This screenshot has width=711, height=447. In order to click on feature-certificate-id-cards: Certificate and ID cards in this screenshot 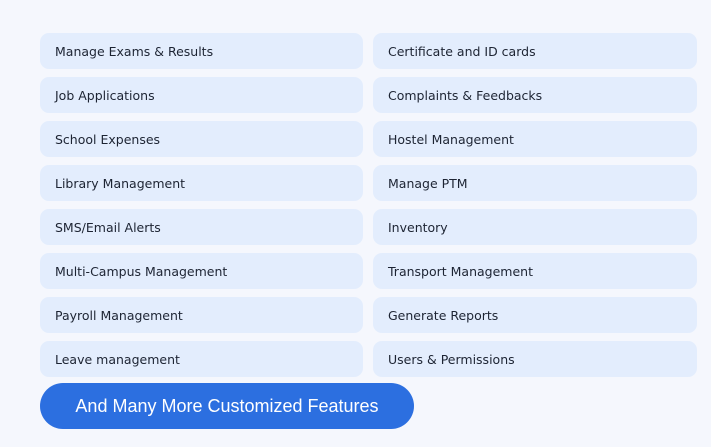, I will do `click(535, 51)`.